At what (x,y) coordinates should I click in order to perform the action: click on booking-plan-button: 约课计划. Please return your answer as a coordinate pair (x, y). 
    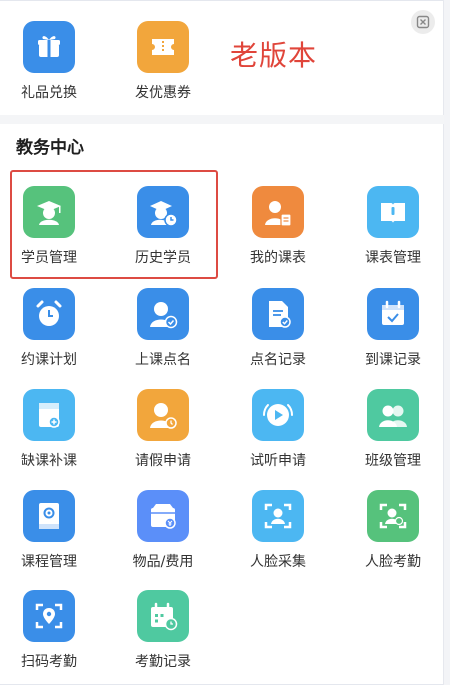
    Looking at the image, I should click on (49, 333).